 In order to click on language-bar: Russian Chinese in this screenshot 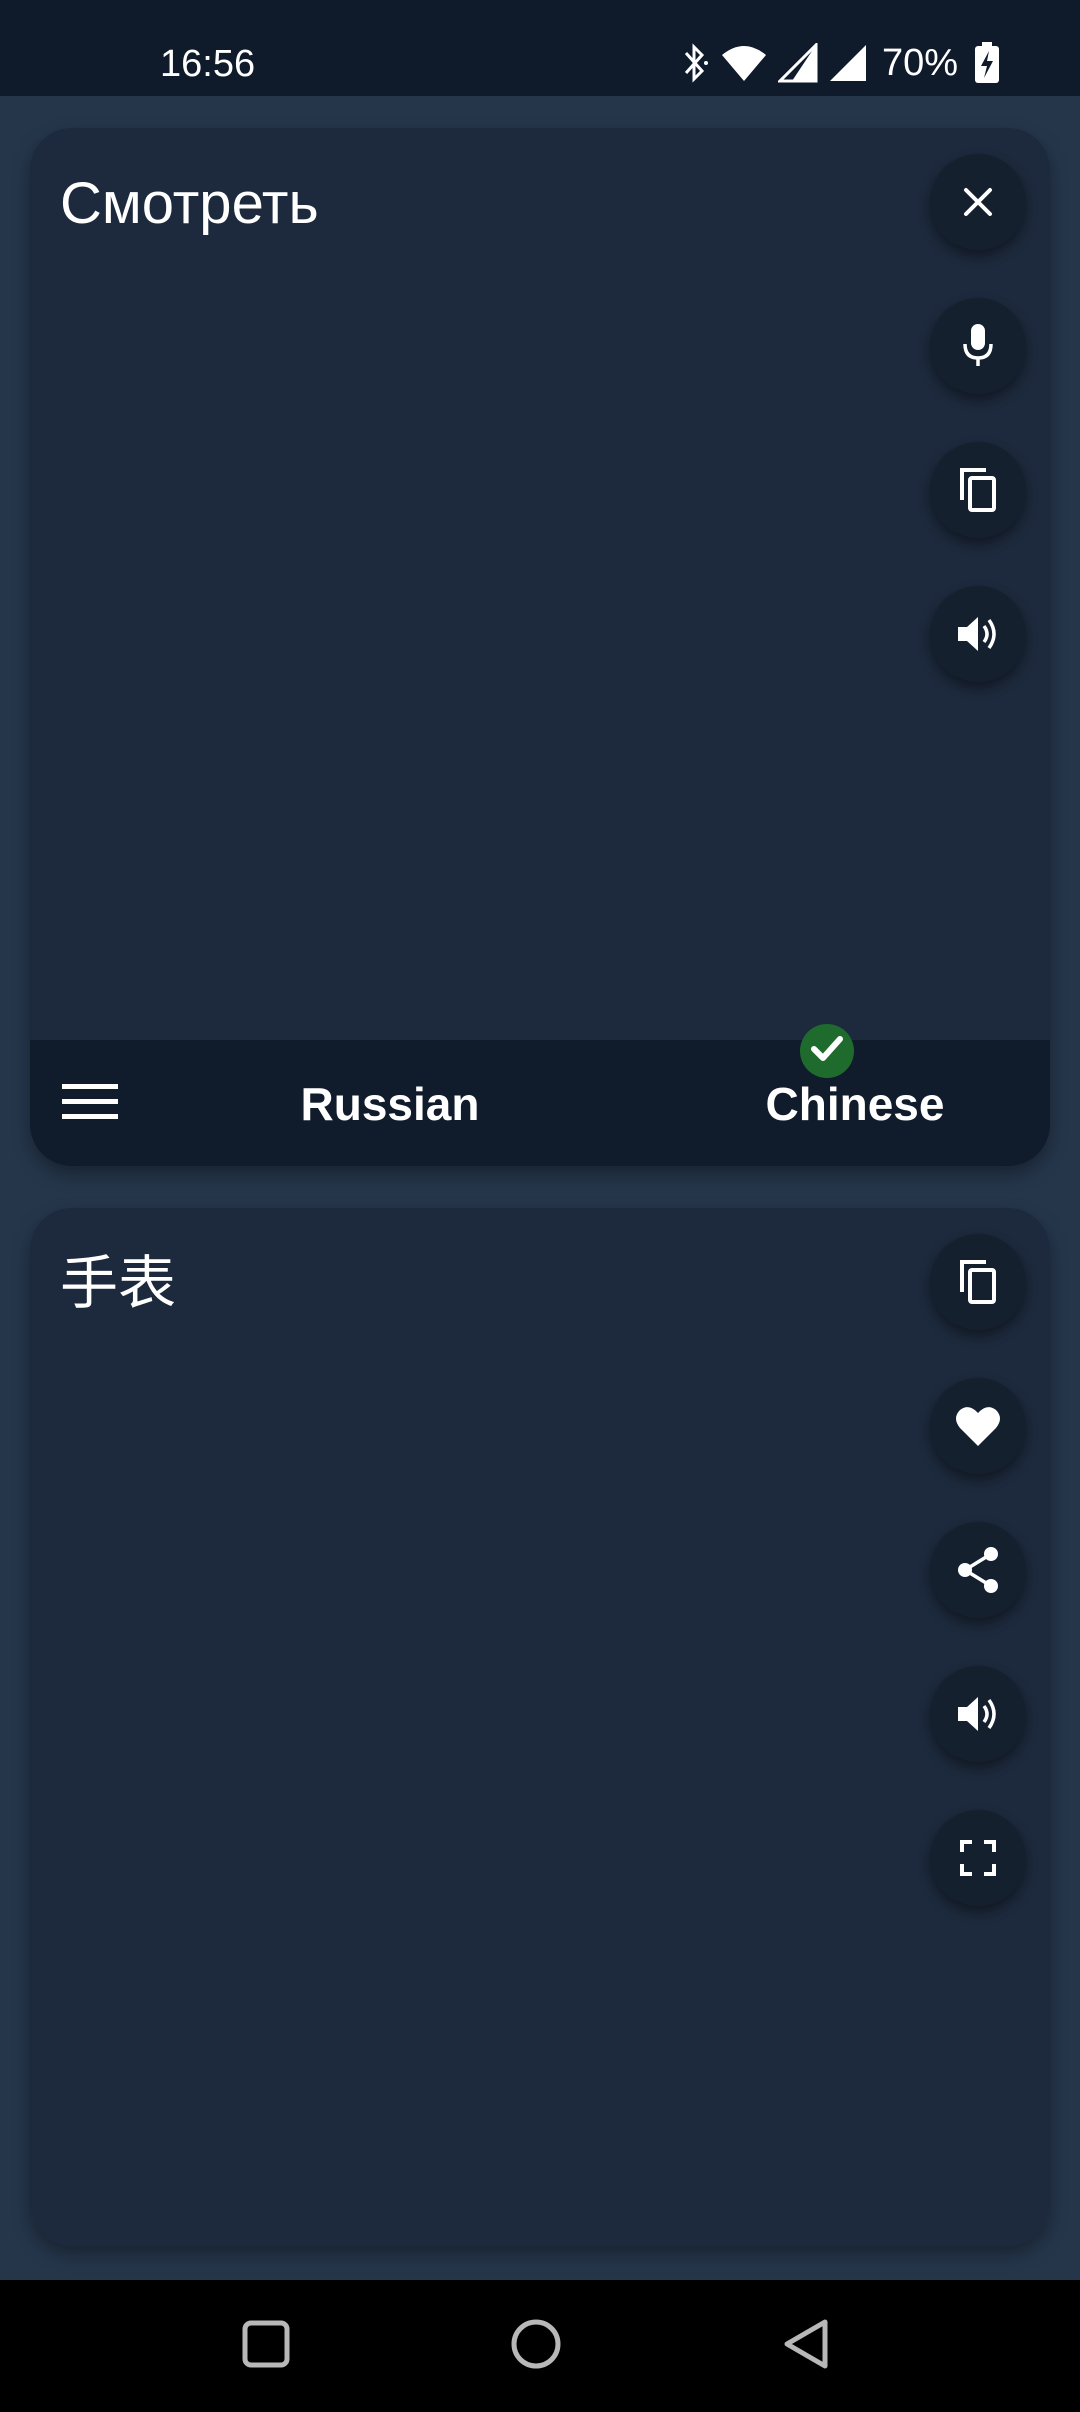, I will do `click(540, 1095)`.